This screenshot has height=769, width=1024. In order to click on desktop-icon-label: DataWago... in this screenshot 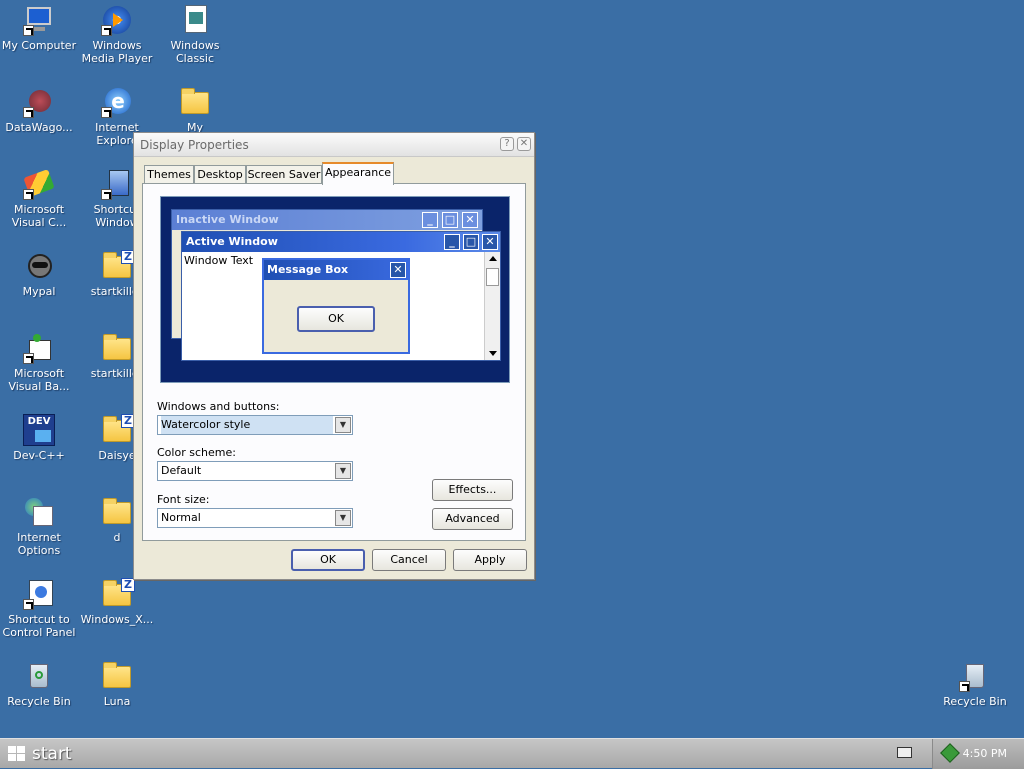, I will do `click(39, 127)`.